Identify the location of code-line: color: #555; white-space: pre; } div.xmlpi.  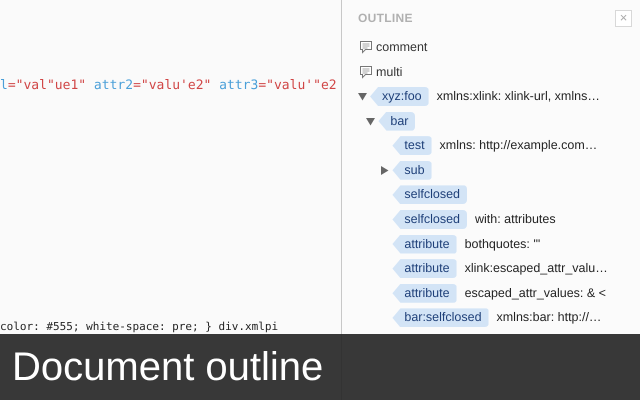
(139, 326).